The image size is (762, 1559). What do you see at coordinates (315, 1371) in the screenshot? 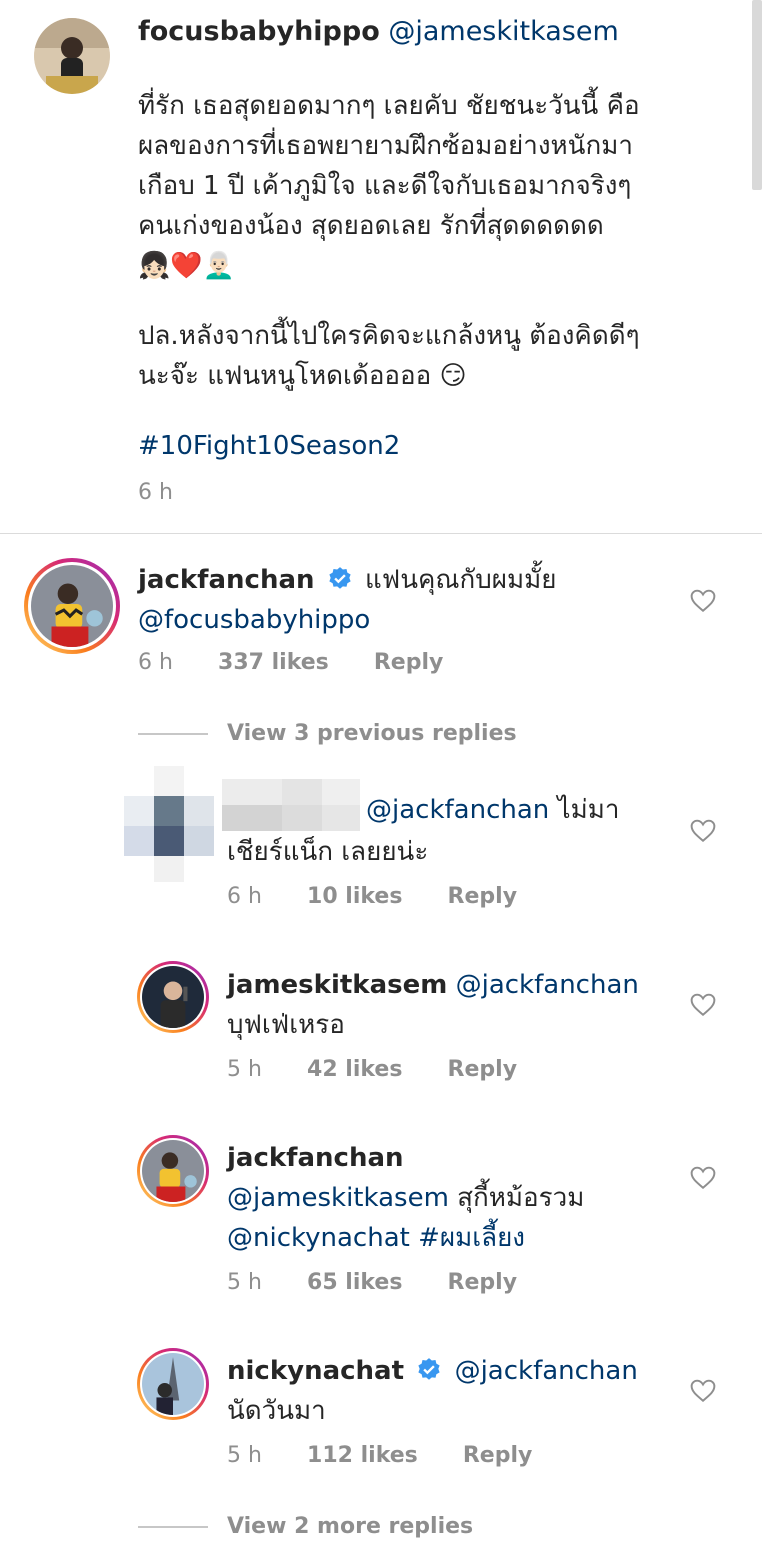
I see `reply-username: nickynachat` at bounding box center [315, 1371].